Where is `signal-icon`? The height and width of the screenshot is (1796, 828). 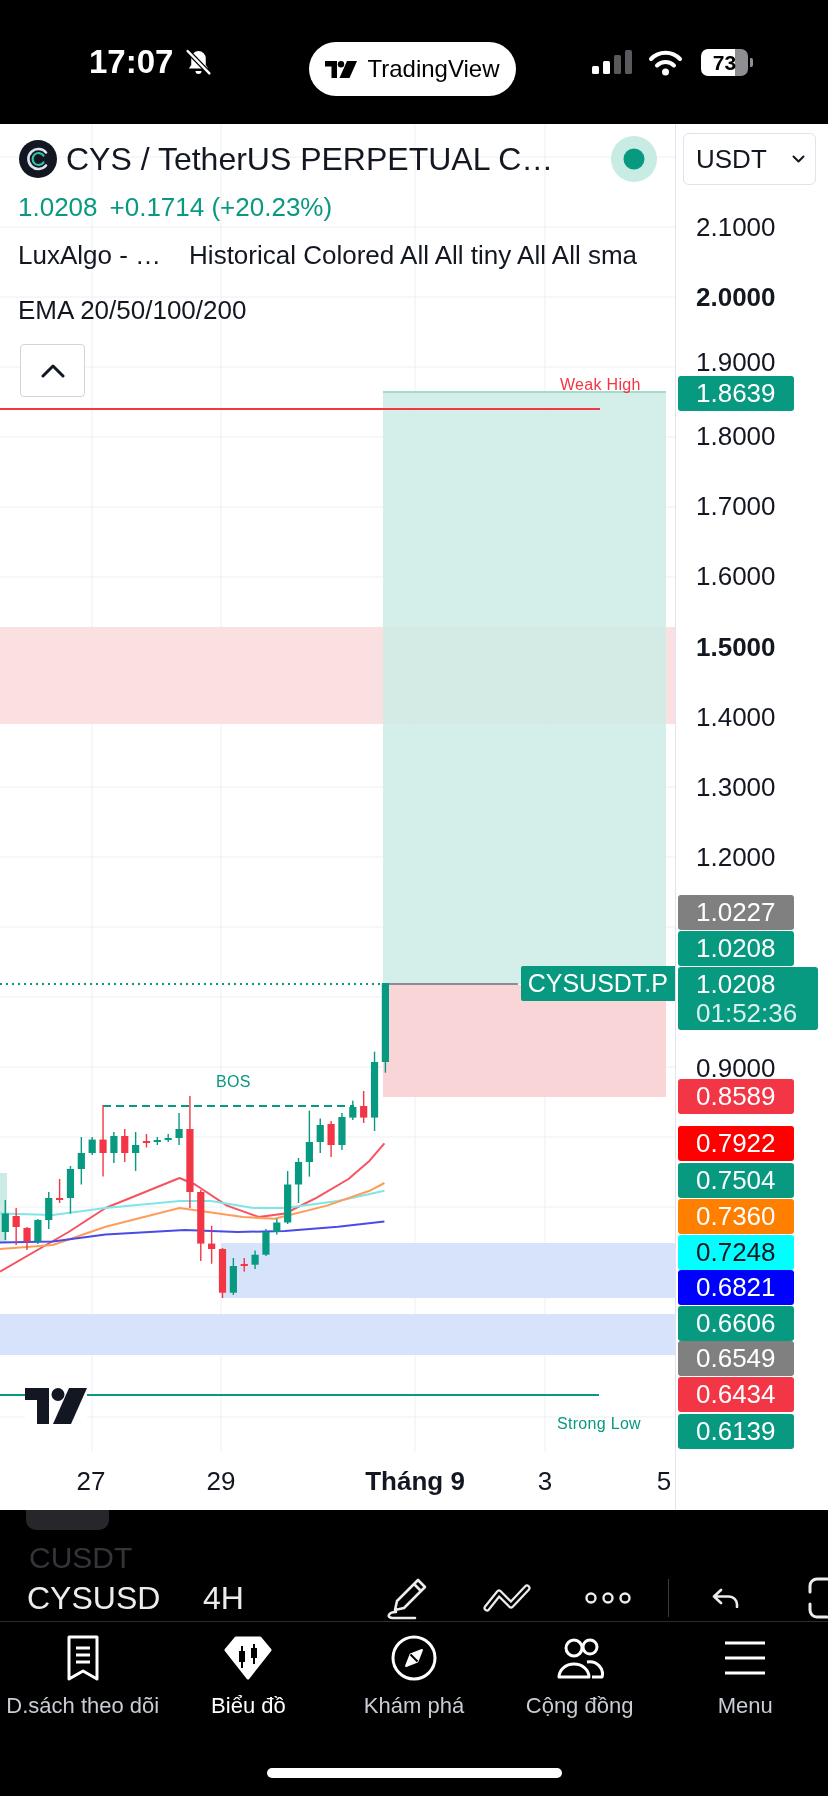
signal-icon is located at coordinates (612, 62).